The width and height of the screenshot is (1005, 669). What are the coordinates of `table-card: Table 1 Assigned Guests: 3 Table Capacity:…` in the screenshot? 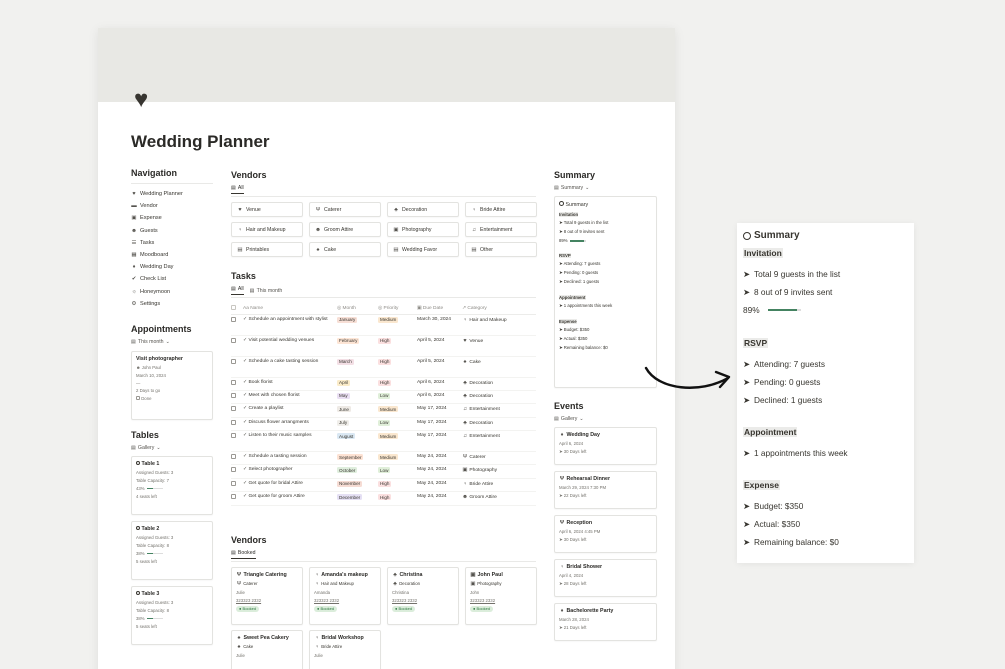 It's located at (172, 485).